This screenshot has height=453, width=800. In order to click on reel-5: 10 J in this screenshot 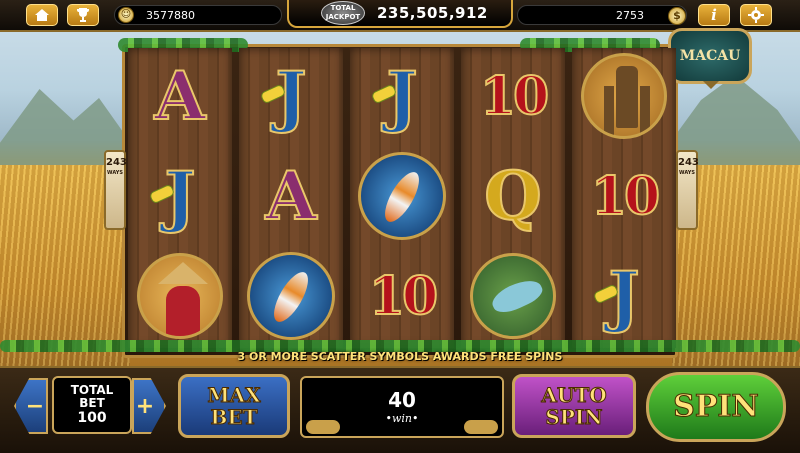, I will do `click(624, 198)`.